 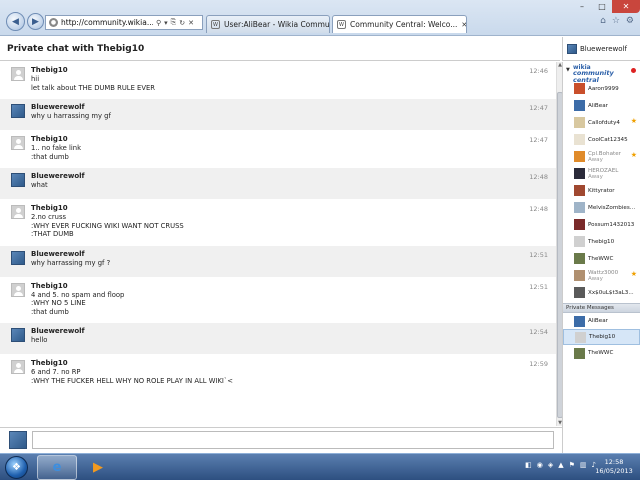 What do you see at coordinates (158, 23) in the screenshot?
I see `search-icon: ⚲` at bounding box center [158, 23].